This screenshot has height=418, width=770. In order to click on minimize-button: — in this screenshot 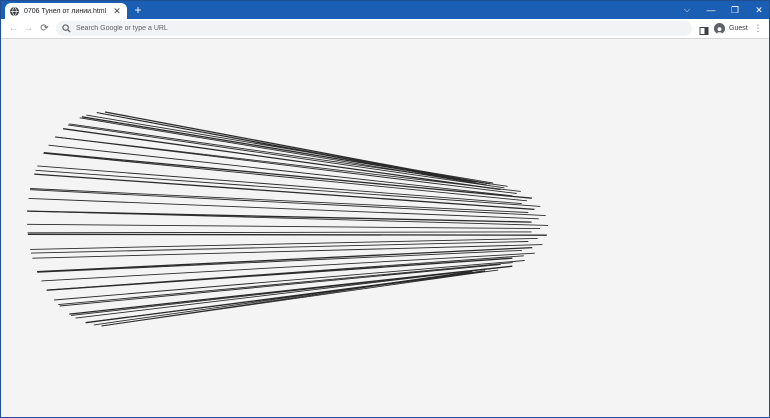, I will do `click(711, 10)`.